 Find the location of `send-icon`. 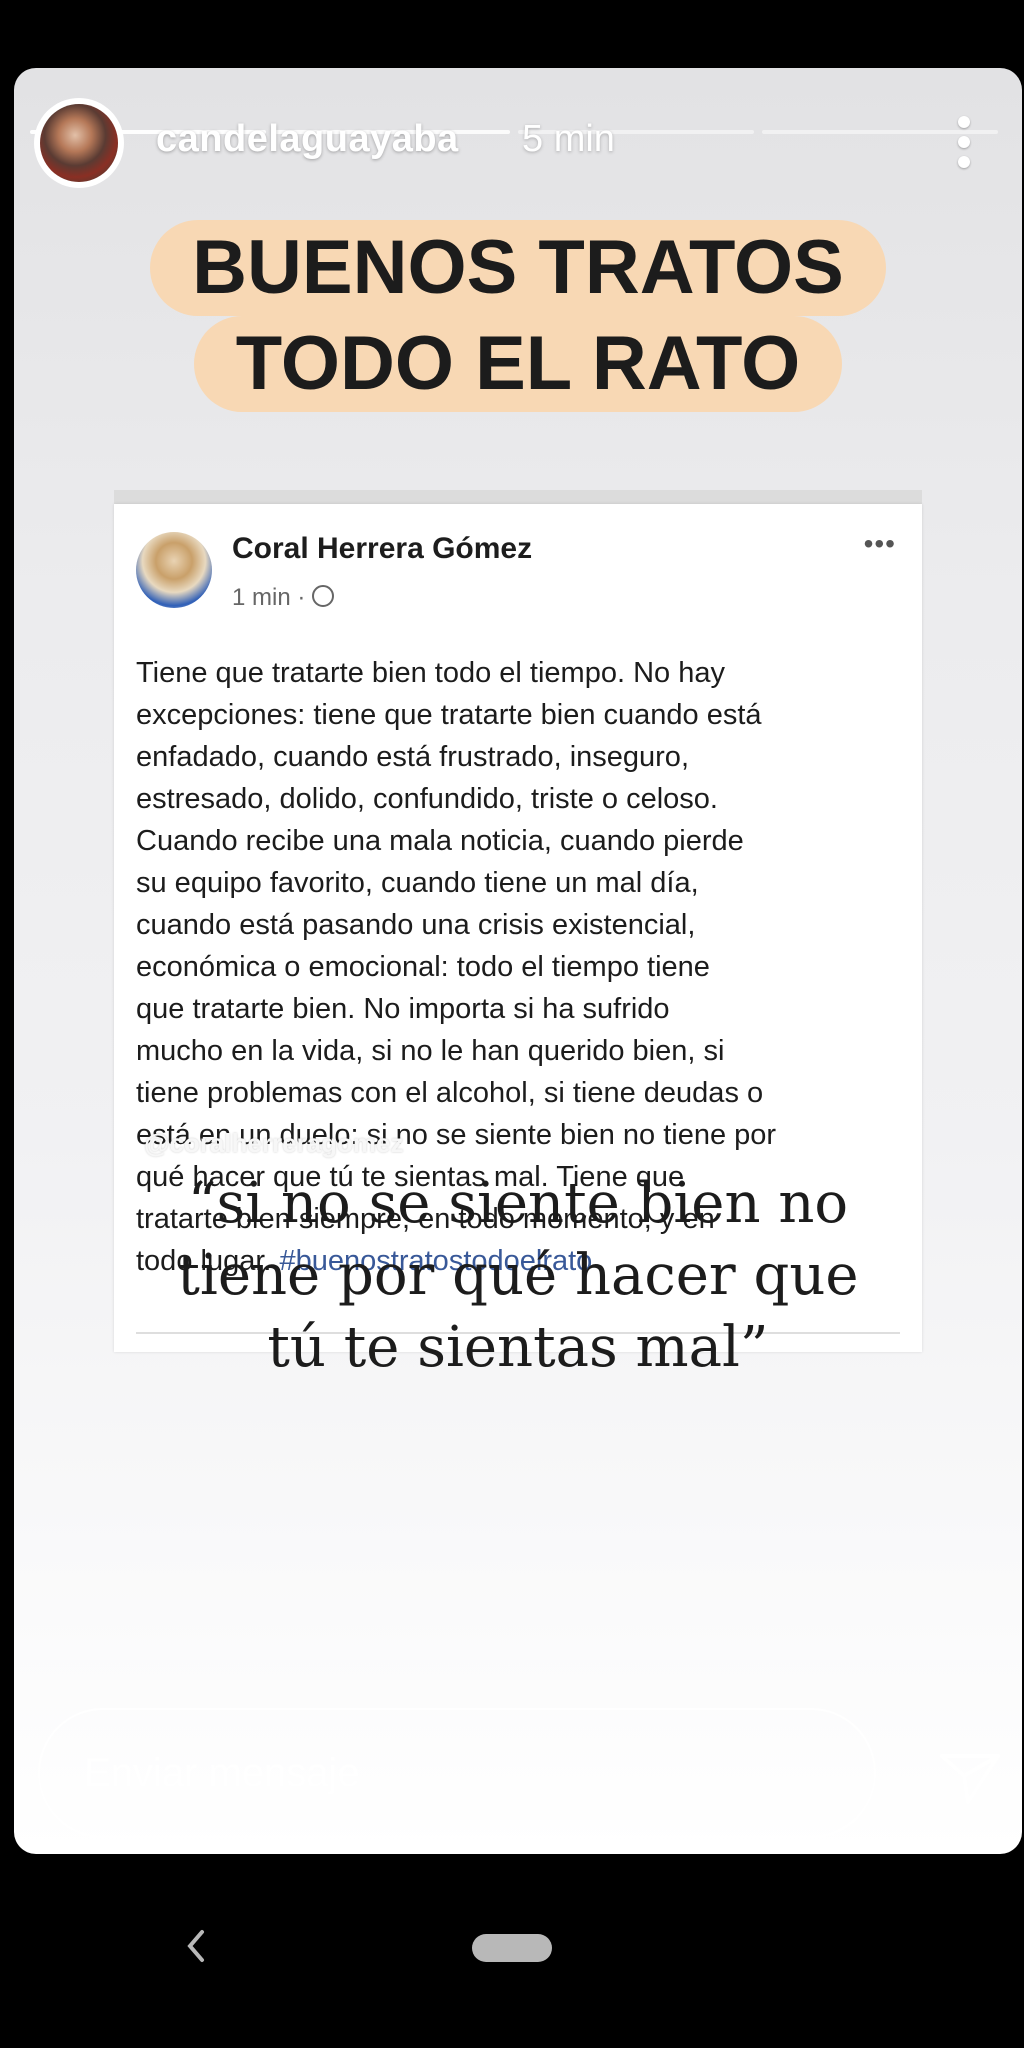

send-icon is located at coordinates (970, 1778).